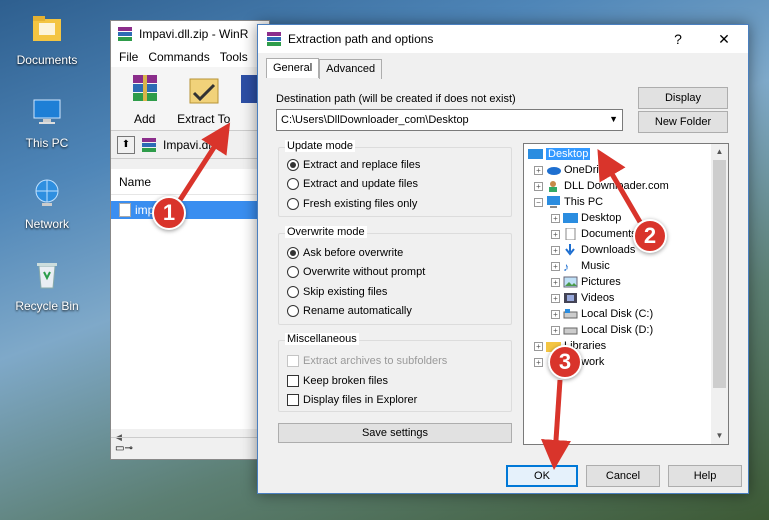 The image size is (769, 520). I want to click on step-marker-2: 2, so click(650, 236).